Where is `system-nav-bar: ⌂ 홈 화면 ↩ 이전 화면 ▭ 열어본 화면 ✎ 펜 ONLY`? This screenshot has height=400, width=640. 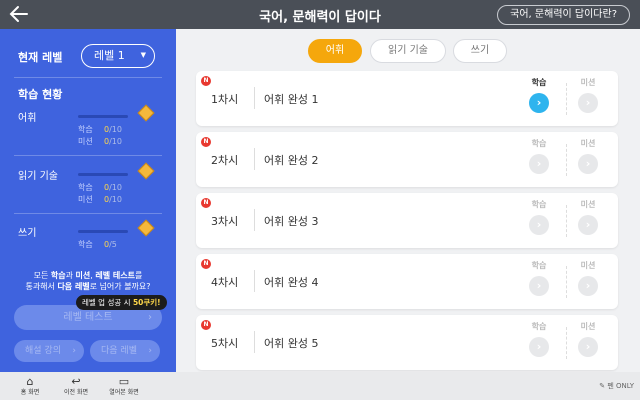 system-nav-bar: ⌂ 홈 화면 ↩ 이전 화면 ▭ 열어본 화면 ✎ 펜 ONLY is located at coordinates (320, 386).